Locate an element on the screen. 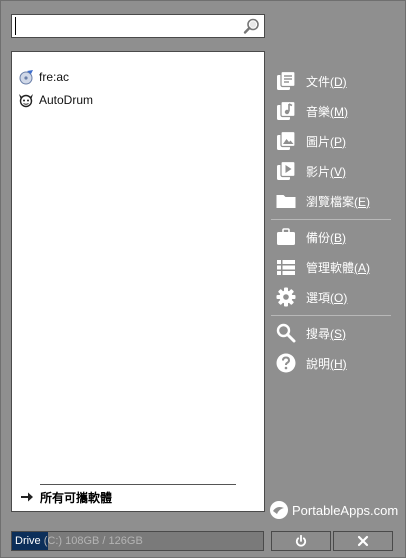 This screenshot has width=406, height=558. menu-label: 音樂(M) is located at coordinates (327, 111).